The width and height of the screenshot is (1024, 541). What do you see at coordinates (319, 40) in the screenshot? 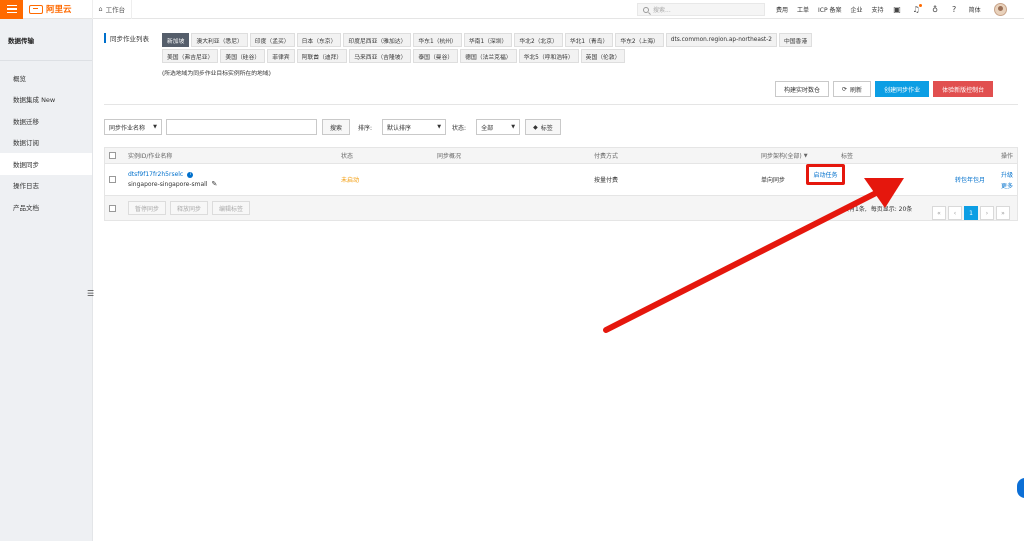
I see `region-tab: 日本（东京）` at bounding box center [319, 40].